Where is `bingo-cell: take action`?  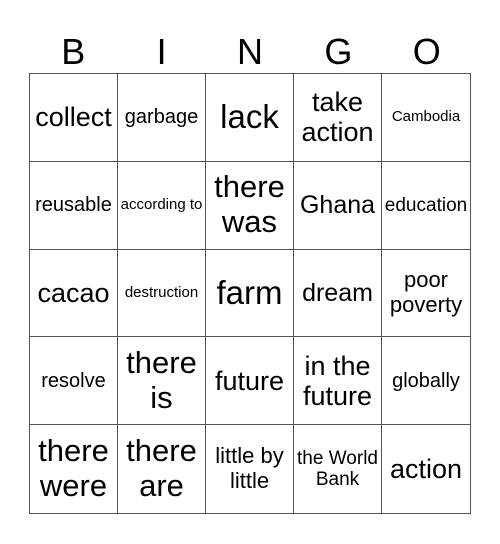 bingo-cell: take action is located at coordinates (338, 118).